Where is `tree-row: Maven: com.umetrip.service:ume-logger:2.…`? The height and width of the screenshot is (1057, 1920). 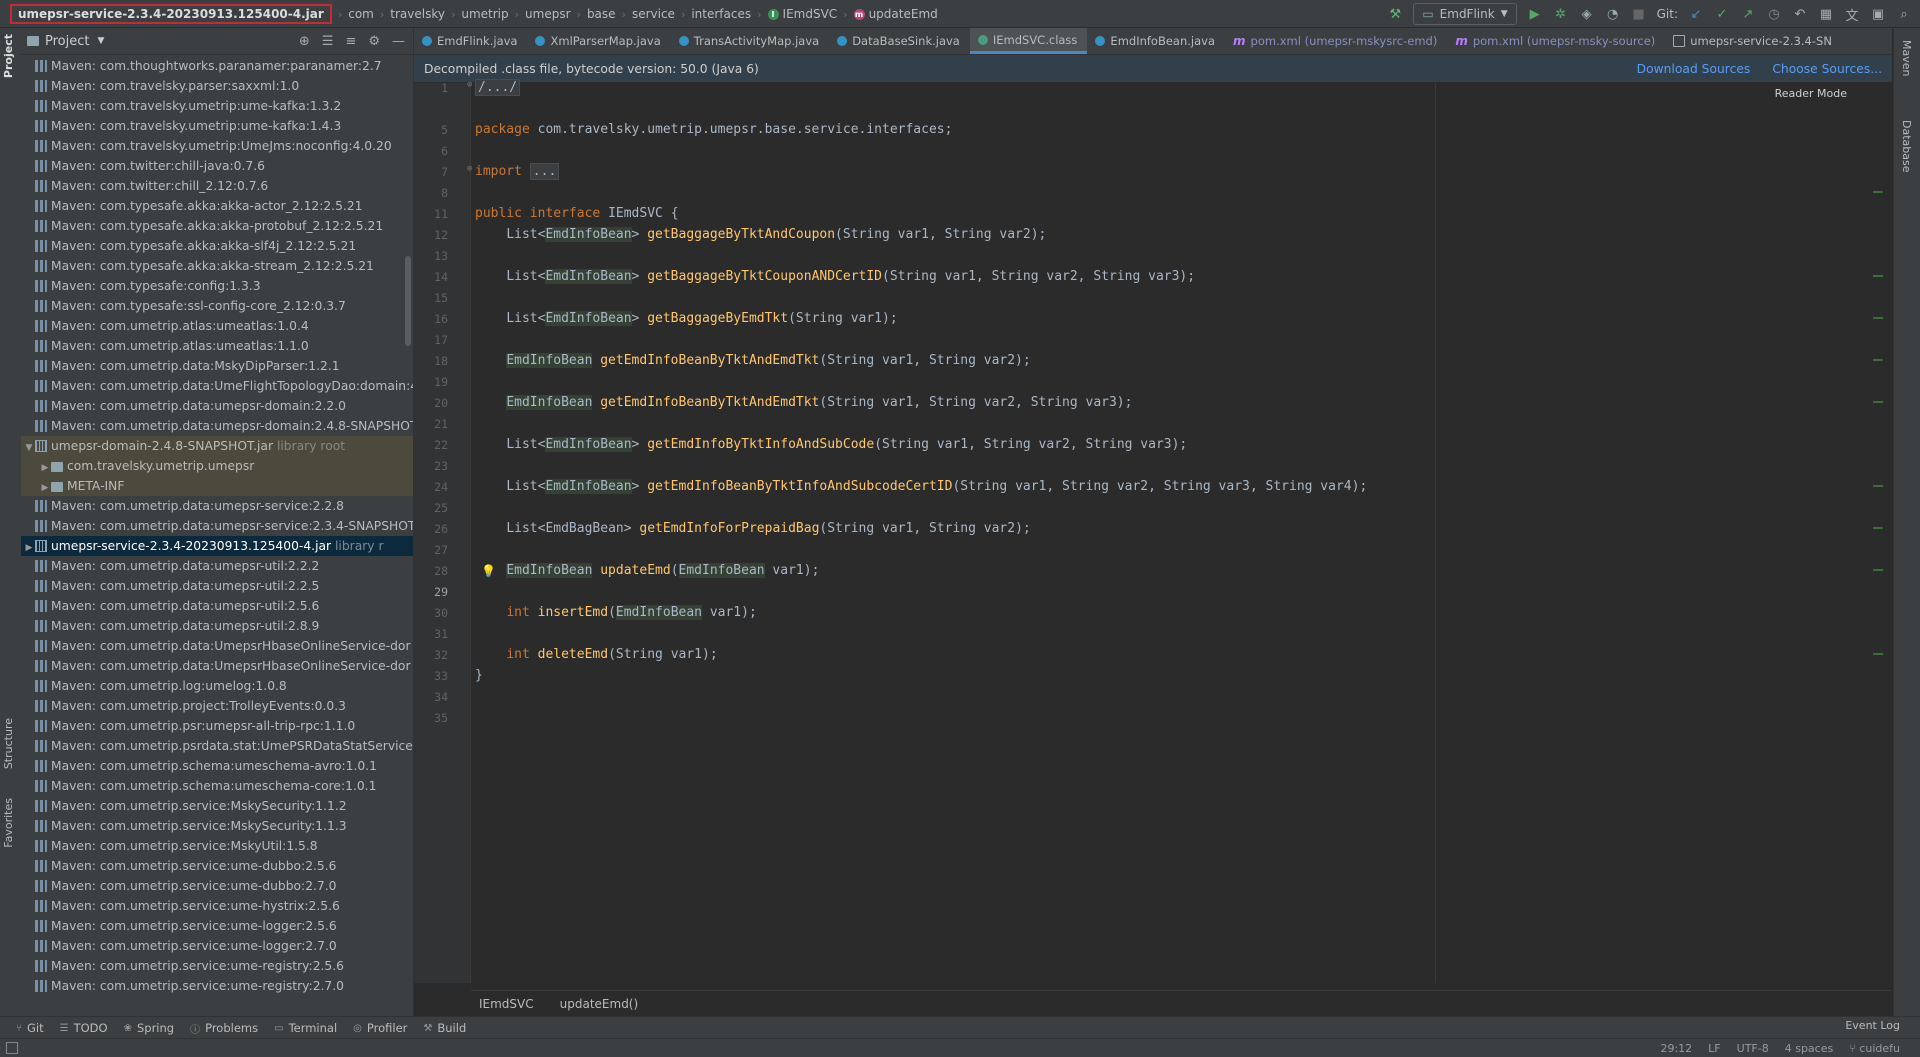 tree-row: Maven: com.umetrip.service:ume-logger:2.… is located at coordinates (217, 946).